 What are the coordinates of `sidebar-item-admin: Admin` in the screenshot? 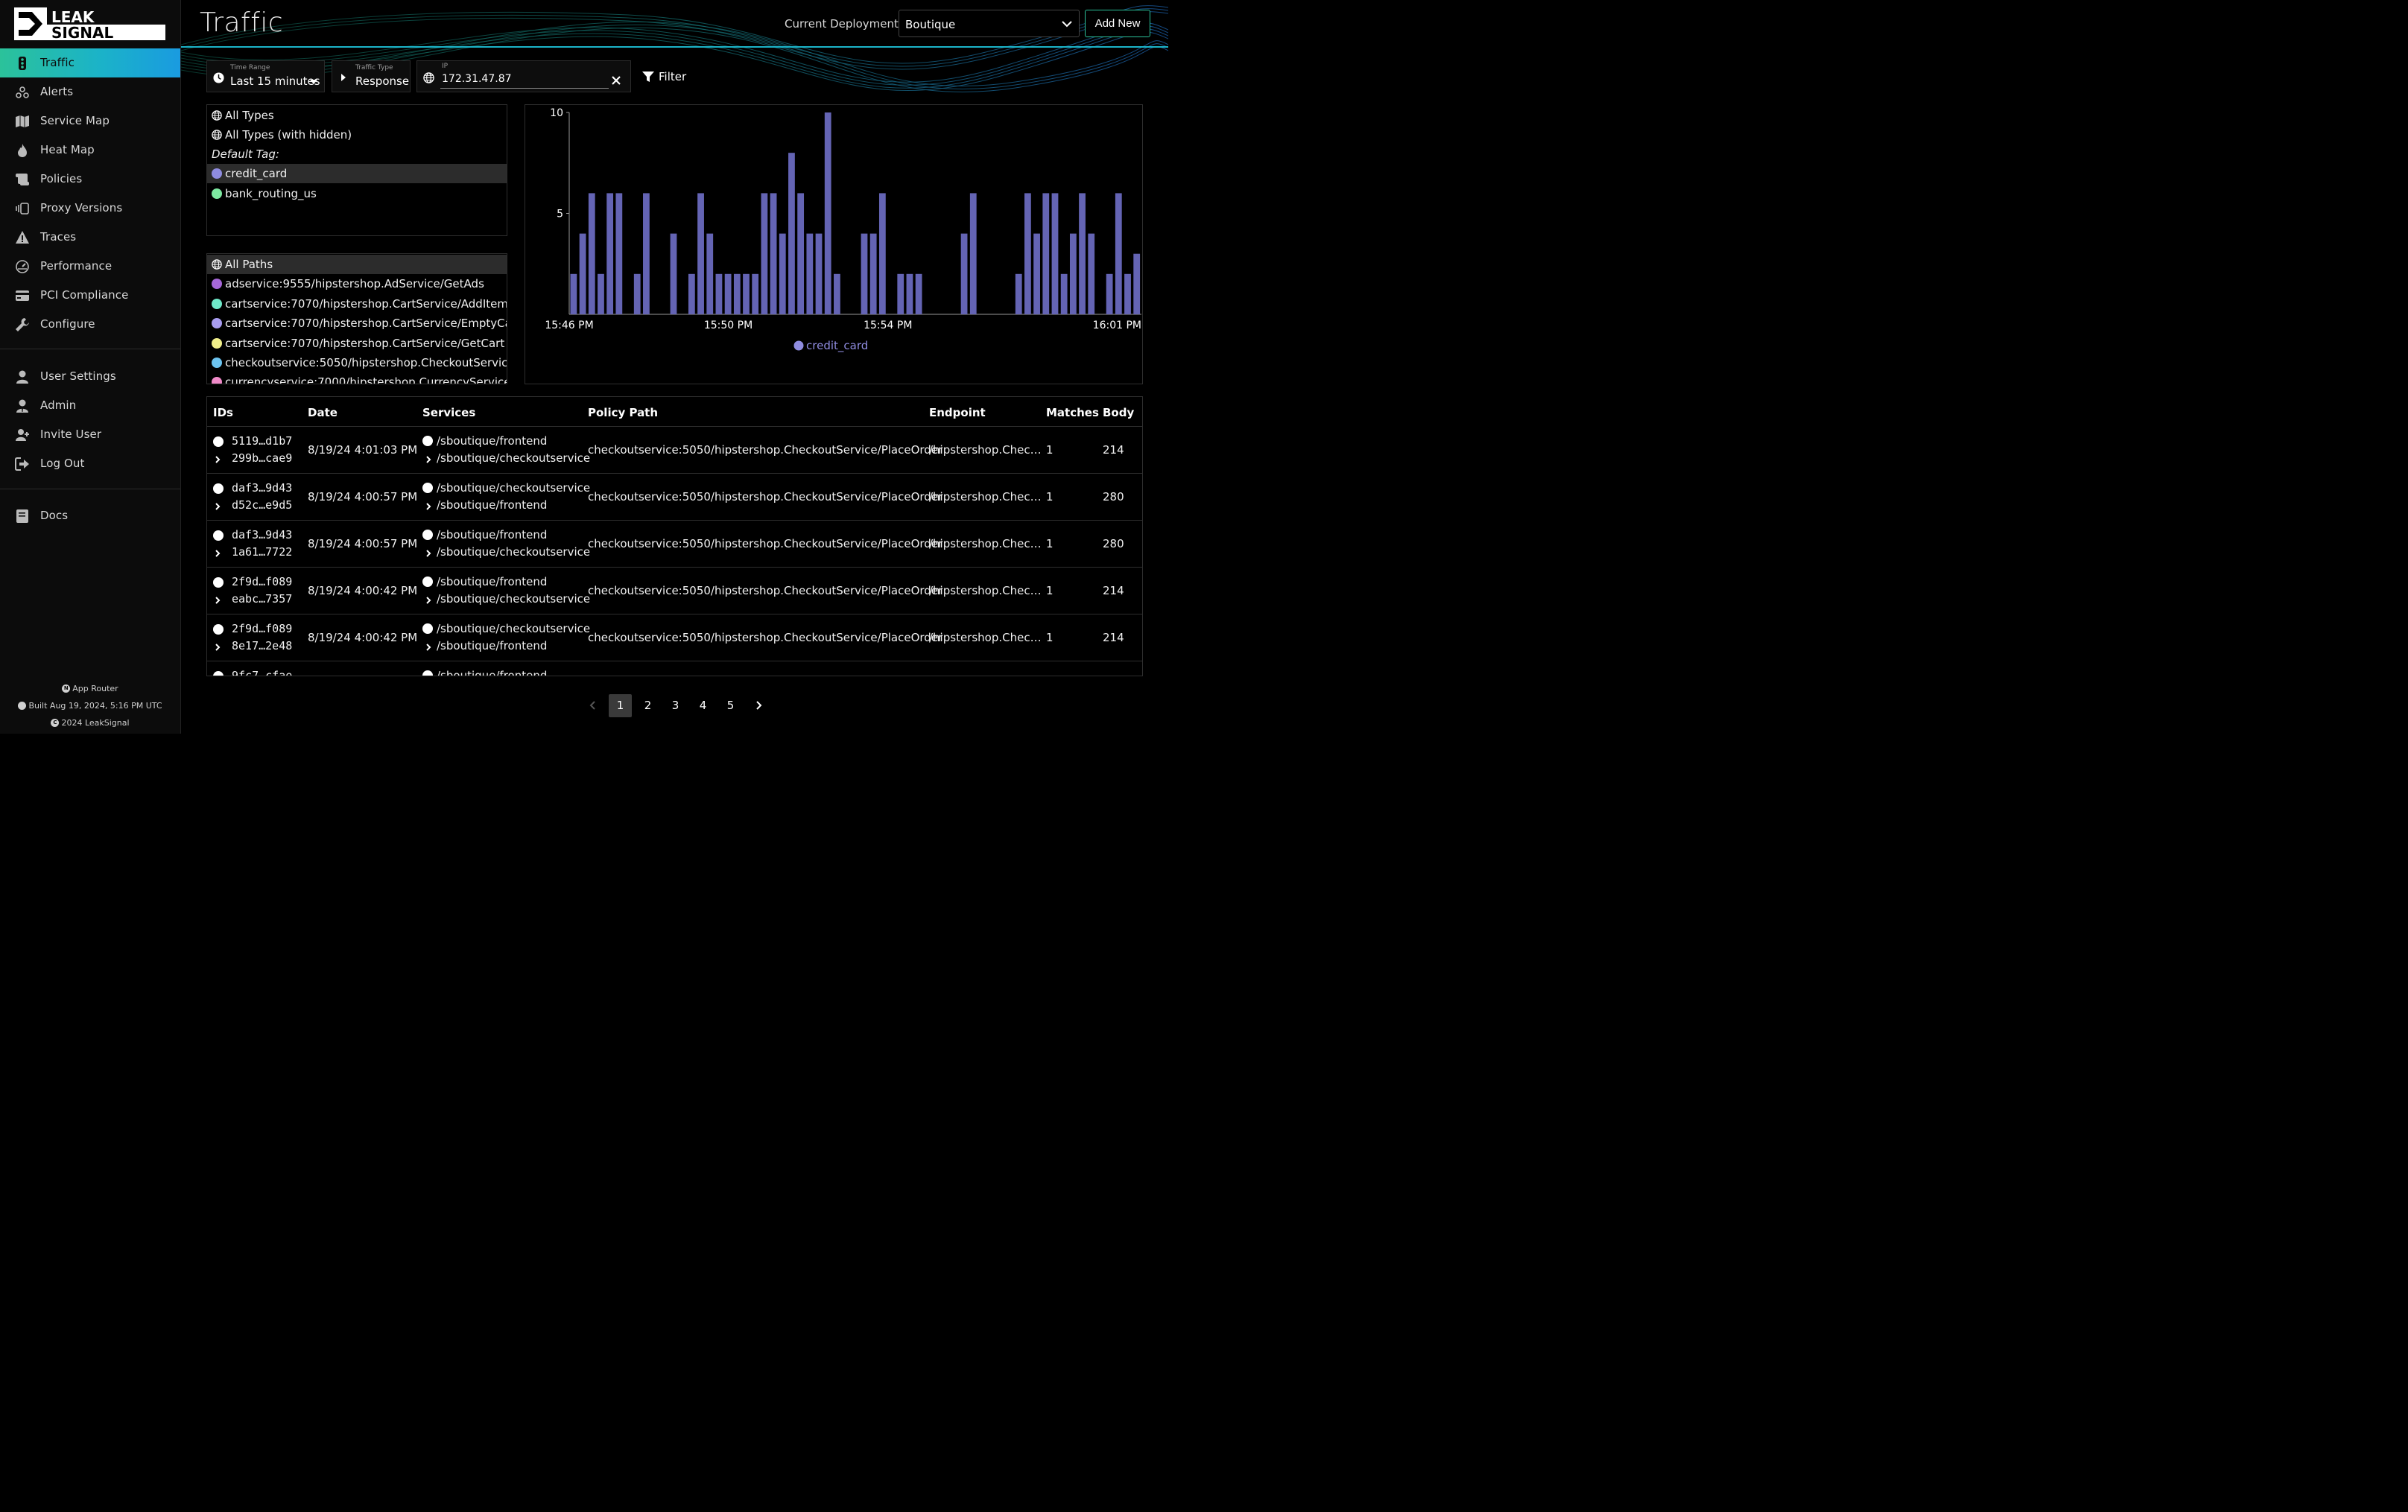 It's located at (90, 406).